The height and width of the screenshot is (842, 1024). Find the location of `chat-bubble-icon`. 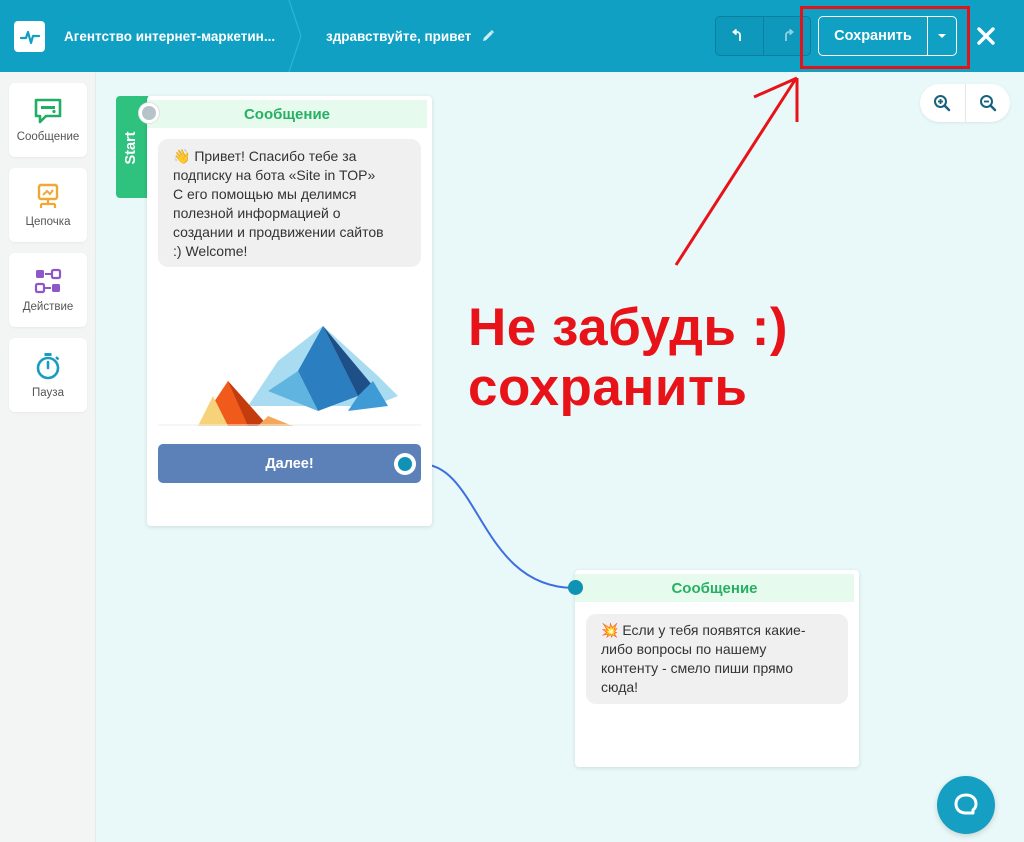

chat-bubble-icon is located at coordinates (966, 804).